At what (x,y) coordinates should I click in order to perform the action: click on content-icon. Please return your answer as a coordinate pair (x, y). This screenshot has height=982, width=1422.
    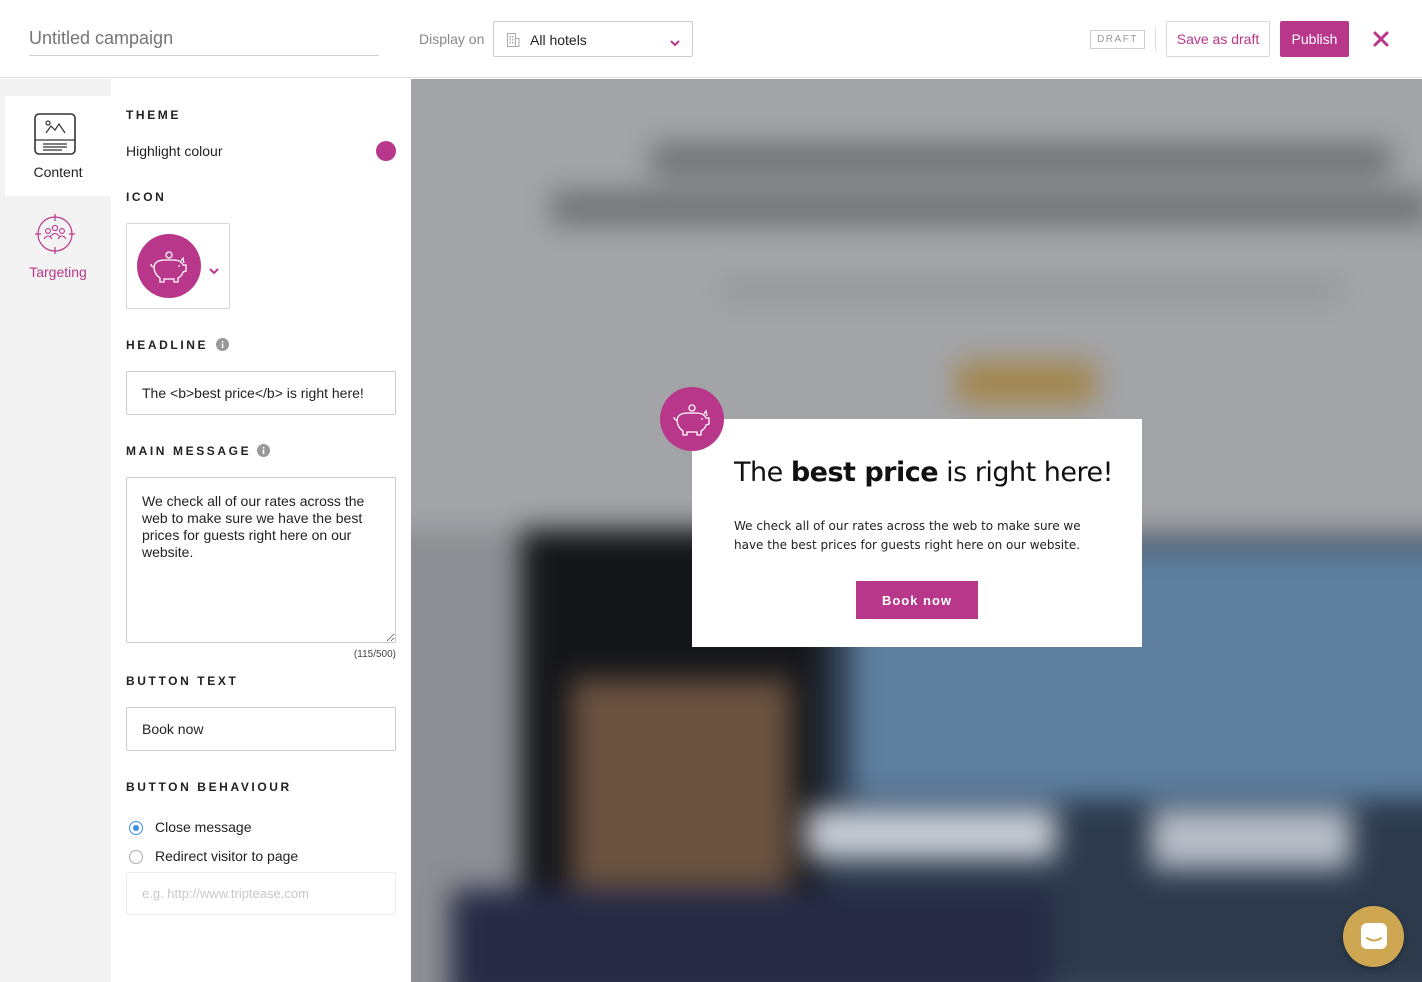
    Looking at the image, I should click on (55, 136).